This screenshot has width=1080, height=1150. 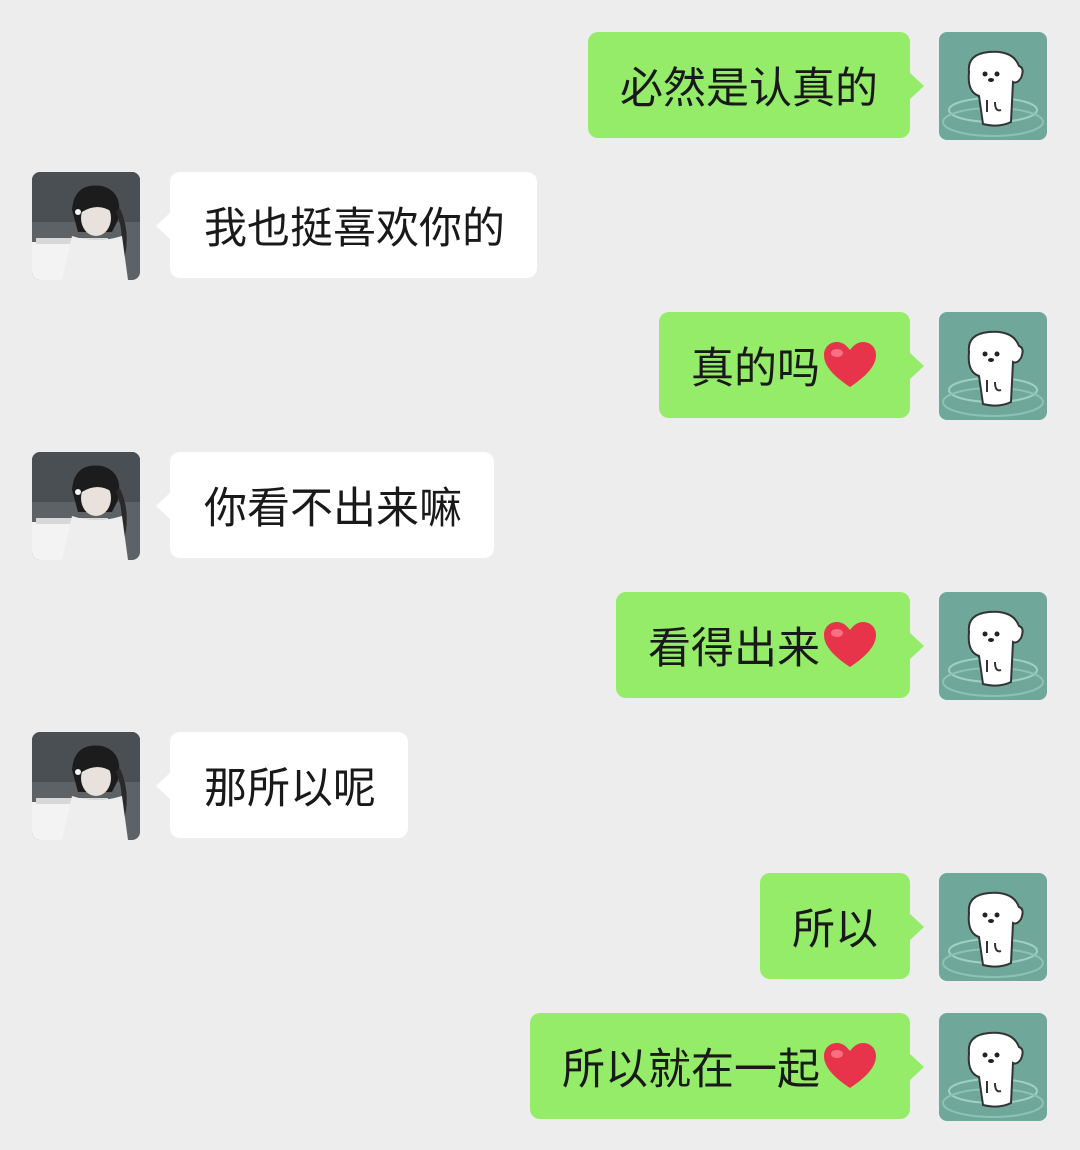 I want to click on message-row: 所以, so click(x=540, y=927).